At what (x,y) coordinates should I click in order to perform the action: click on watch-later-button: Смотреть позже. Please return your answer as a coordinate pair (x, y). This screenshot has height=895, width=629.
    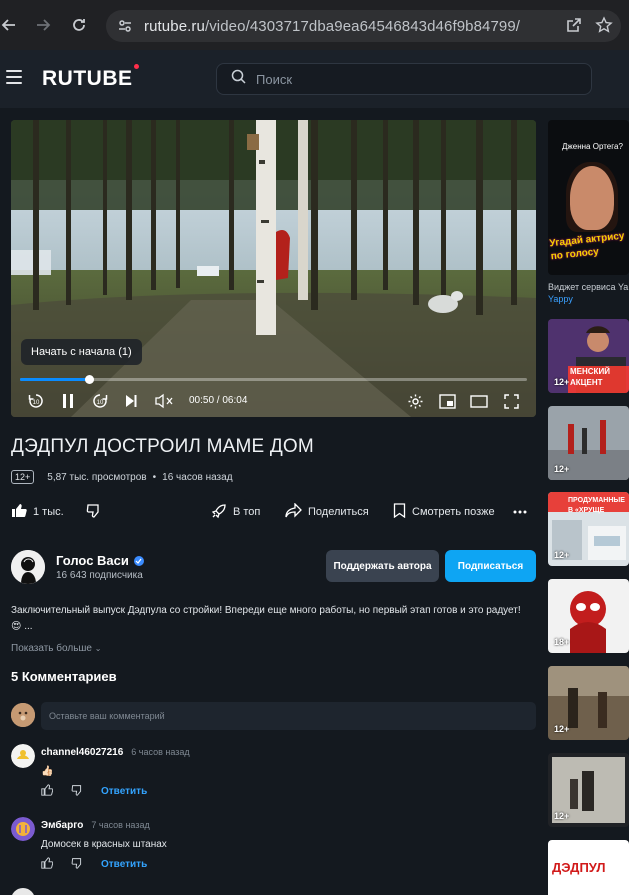
    Looking at the image, I should click on (444, 512).